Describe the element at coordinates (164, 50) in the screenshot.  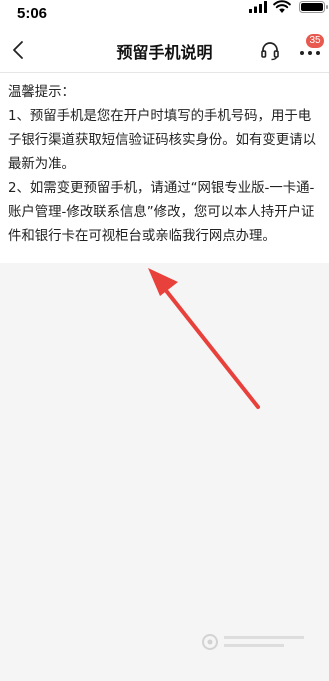
I see `nav-bar: 预留手机说明 35` at that location.